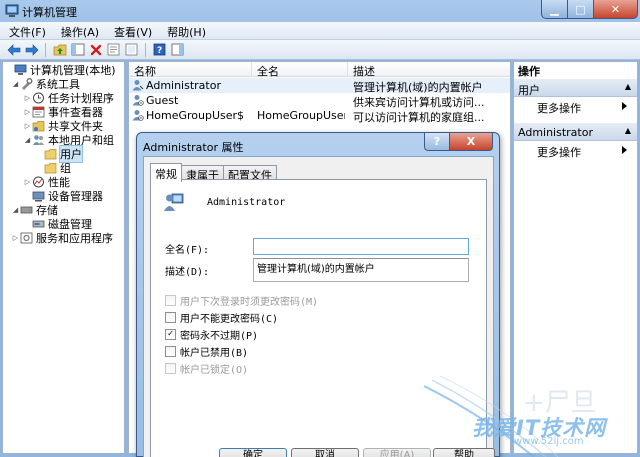 The height and width of the screenshot is (457, 640). What do you see at coordinates (206, 368) in the screenshot?
I see `checkbox-account-locked: 帐户已锁定(O)` at bounding box center [206, 368].